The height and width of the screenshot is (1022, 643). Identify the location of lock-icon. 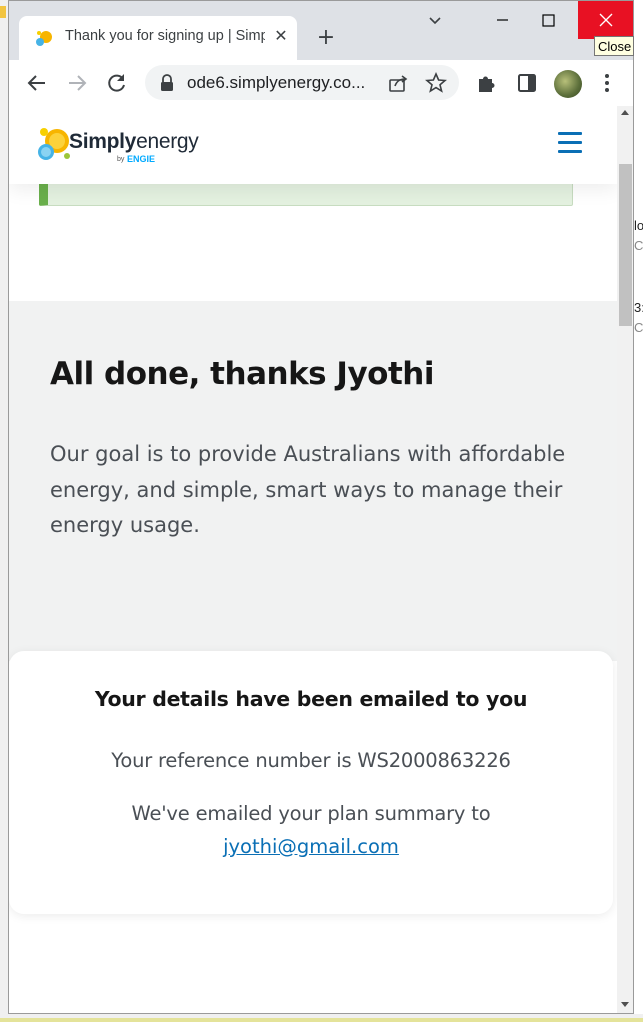
(167, 83).